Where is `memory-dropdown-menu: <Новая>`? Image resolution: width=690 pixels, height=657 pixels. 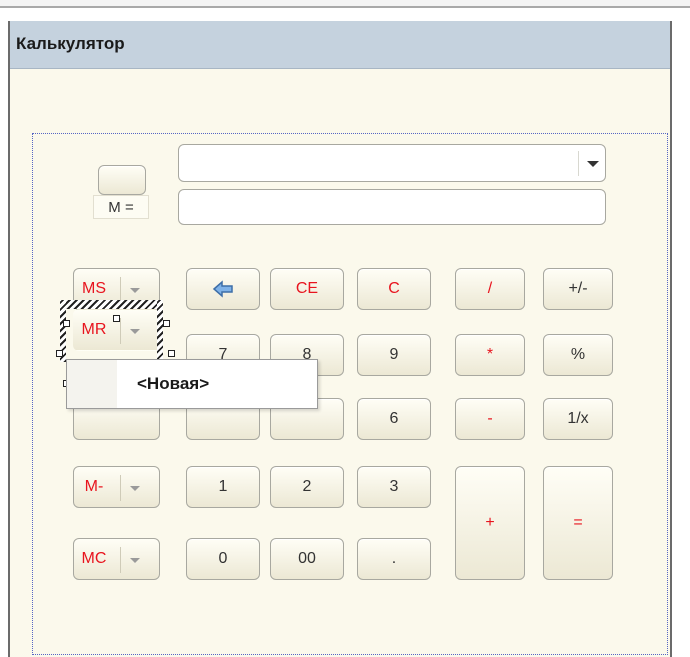 memory-dropdown-menu: <Новая> is located at coordinates (192, 384).